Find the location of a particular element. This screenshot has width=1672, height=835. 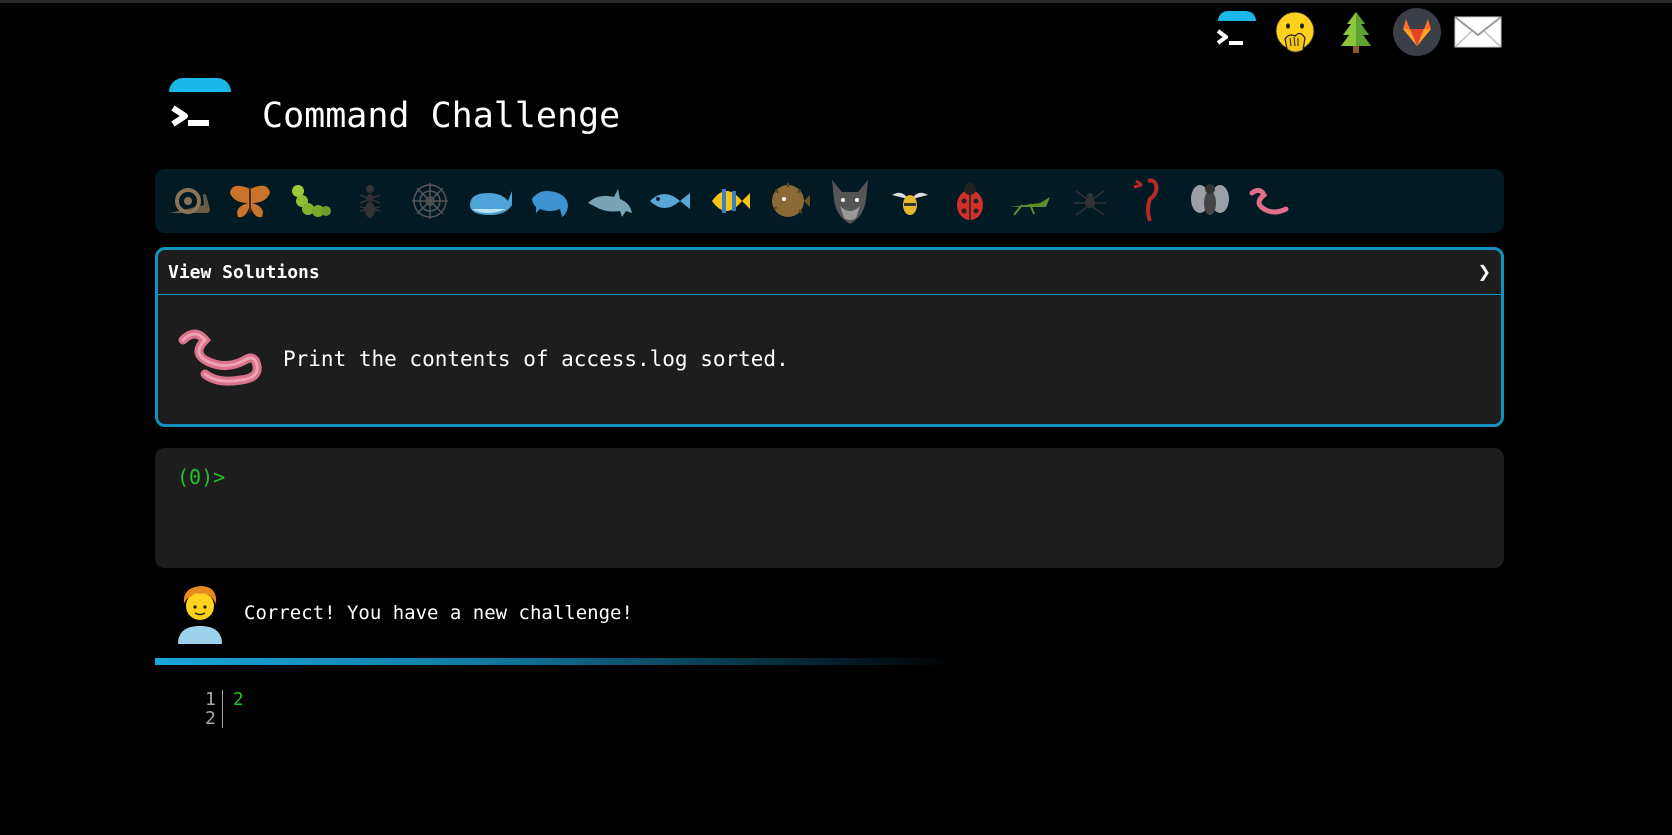

feedback-message: Correct! You have a new challenge! is located at coordinates (402, 613).